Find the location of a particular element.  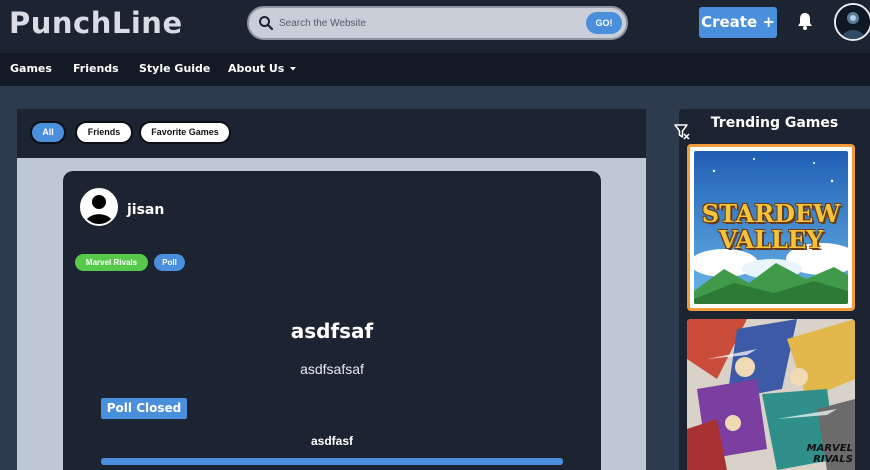

avatar-image-icon is located at coordinates (853, 22).